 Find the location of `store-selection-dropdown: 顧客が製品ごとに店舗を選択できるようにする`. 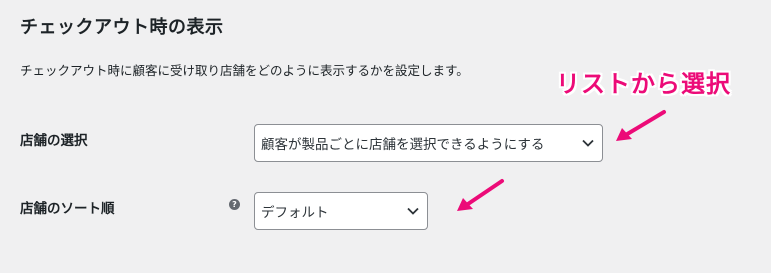

store-selection-dropdown: 顧客が製品ごとに店舗を選択できるようにする is located at coordinates (428, 143).